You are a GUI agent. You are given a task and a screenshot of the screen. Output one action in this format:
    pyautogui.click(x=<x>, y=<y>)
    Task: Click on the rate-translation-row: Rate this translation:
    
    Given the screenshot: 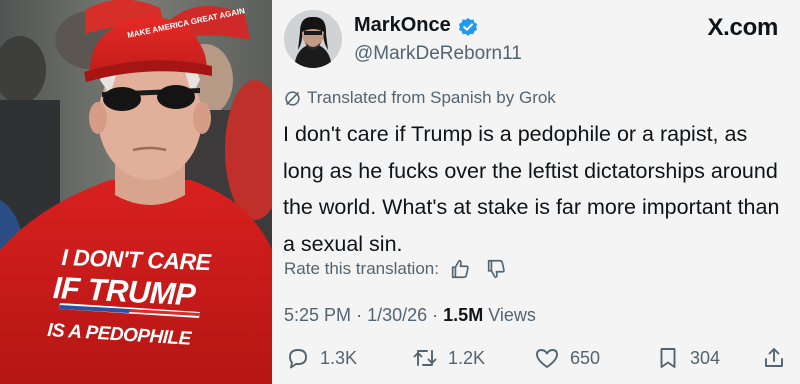 What is the action you would take?
    pyautogui.click(x=395, y=269)
    